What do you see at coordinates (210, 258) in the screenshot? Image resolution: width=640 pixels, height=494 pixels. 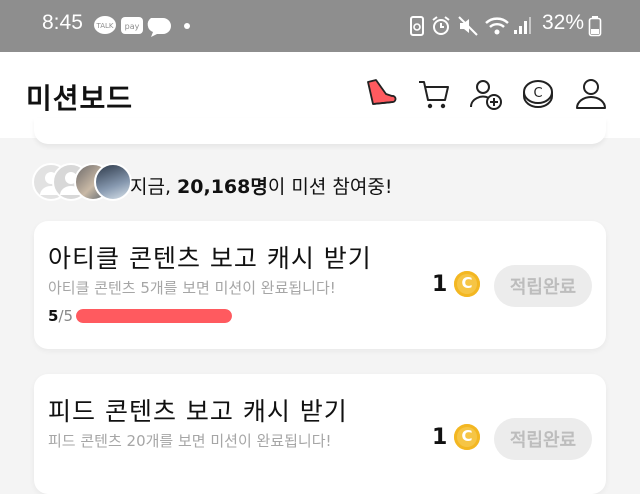 I see `mission-title: 아티클 콘텐츠 보고 캐시 받기` at bounding box center [210, 258].